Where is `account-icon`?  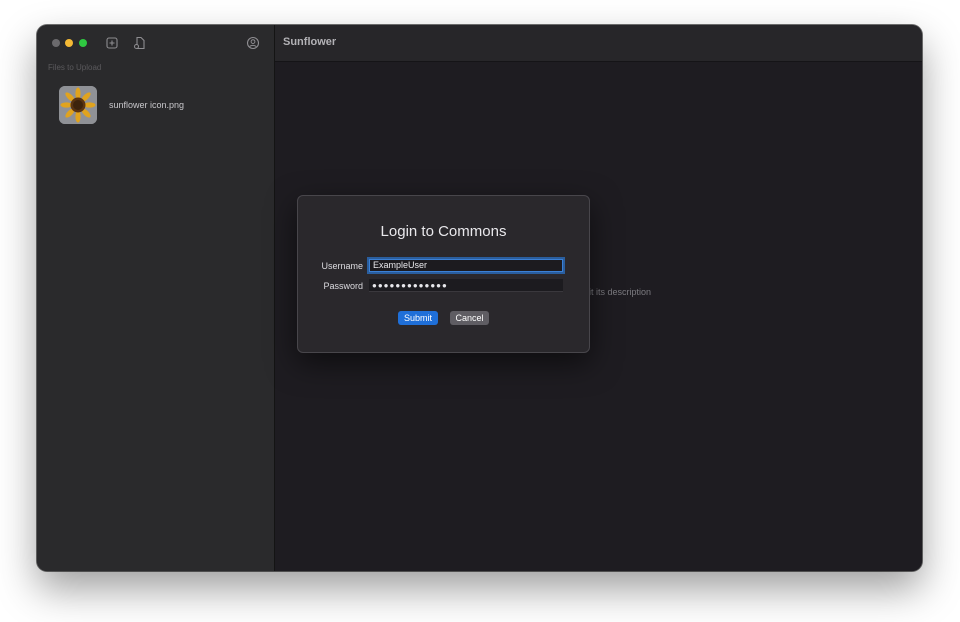
account-icon is located at coordinates (253, 43).